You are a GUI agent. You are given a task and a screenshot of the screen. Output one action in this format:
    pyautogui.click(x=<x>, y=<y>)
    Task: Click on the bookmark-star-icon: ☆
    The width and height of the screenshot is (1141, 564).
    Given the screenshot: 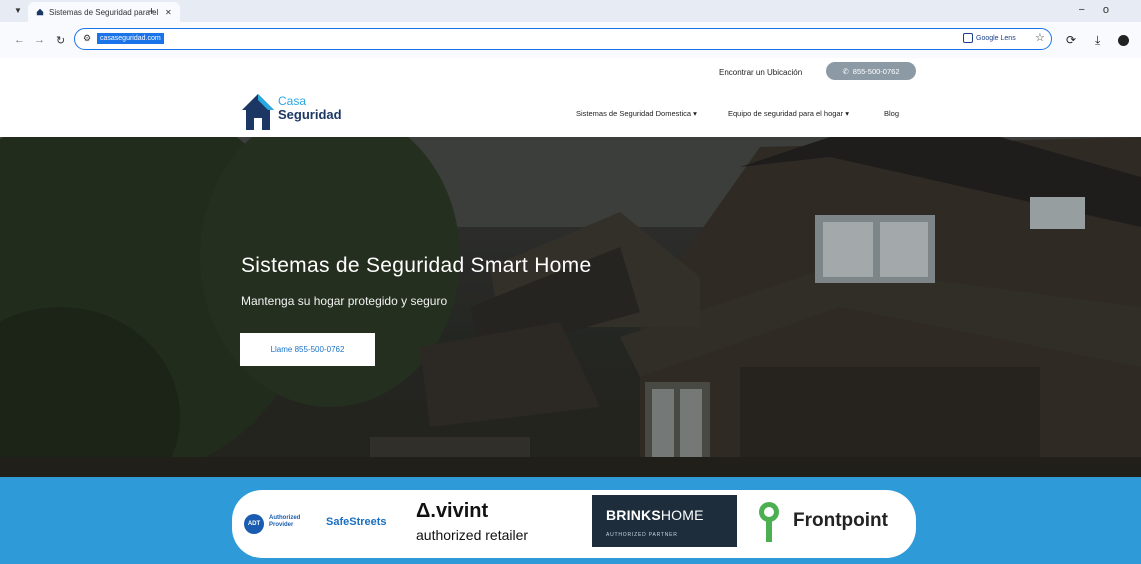 What is the action you would take?
    pyautogui.click(x=1040, y=37)
    